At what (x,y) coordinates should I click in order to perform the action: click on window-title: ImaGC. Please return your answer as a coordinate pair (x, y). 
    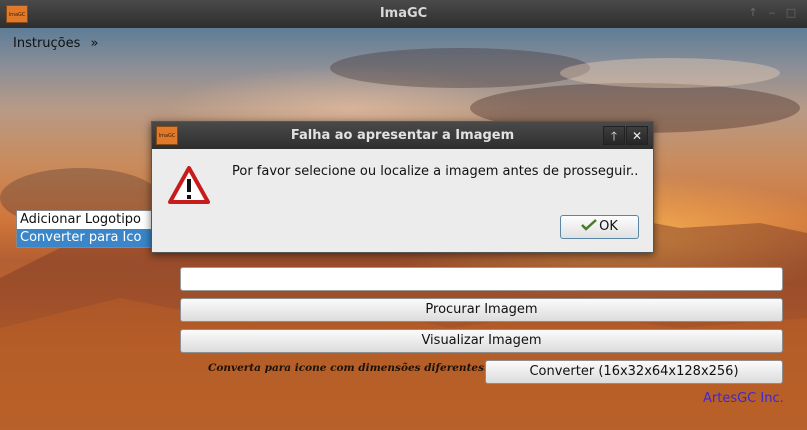
    Looking at the image, I should click on (403, 13).